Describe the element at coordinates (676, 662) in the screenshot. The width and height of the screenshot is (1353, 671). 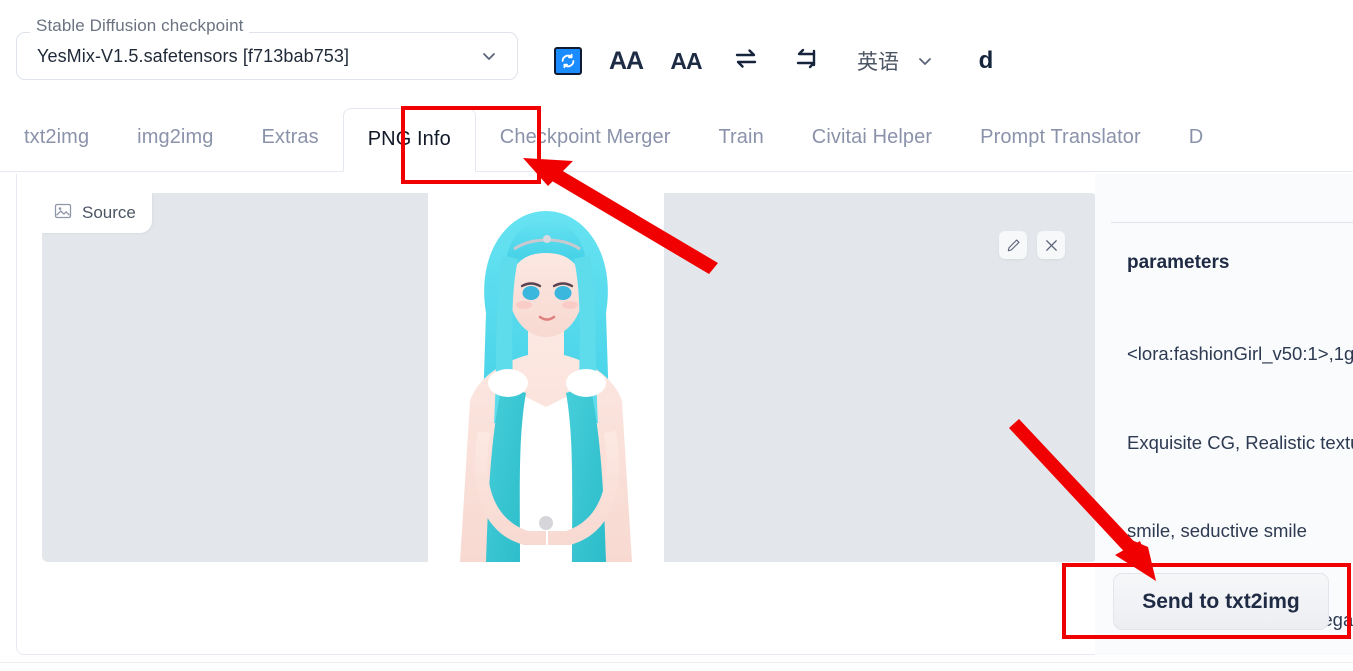
I see `footer-divider` at that location.